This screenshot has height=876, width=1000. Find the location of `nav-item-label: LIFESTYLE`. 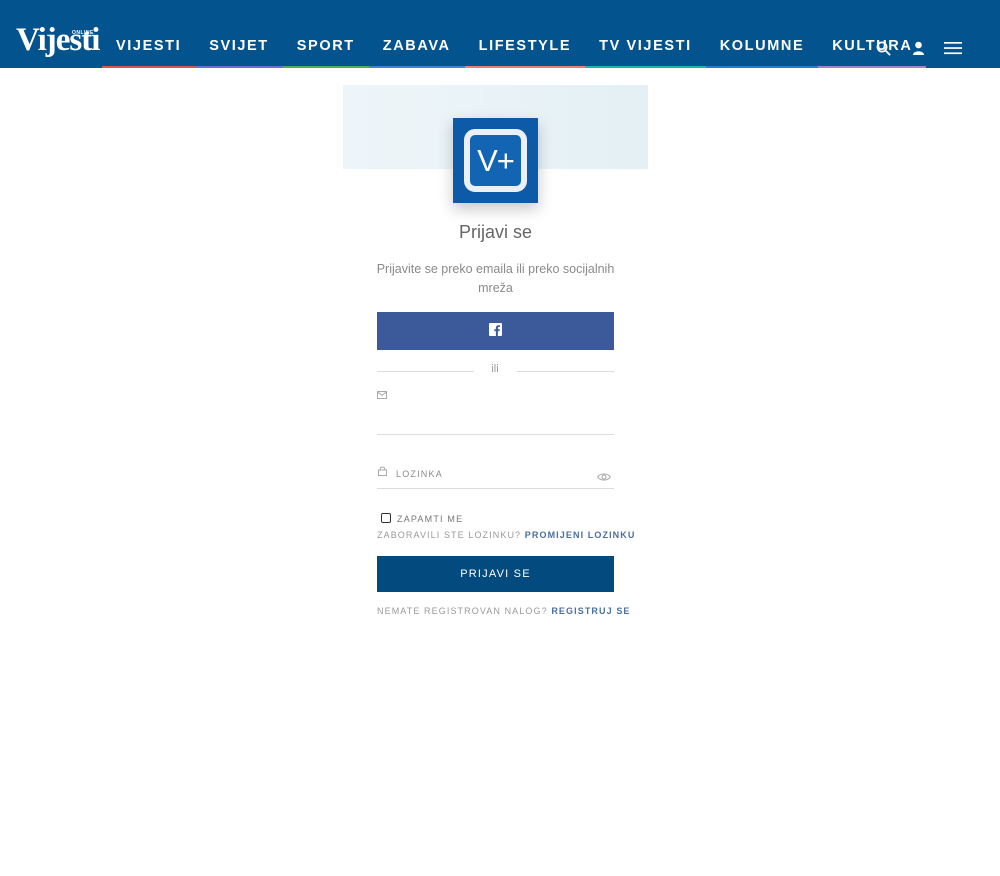

nav-item-label: LIFESTYLE is located at coordinates (525, 46).